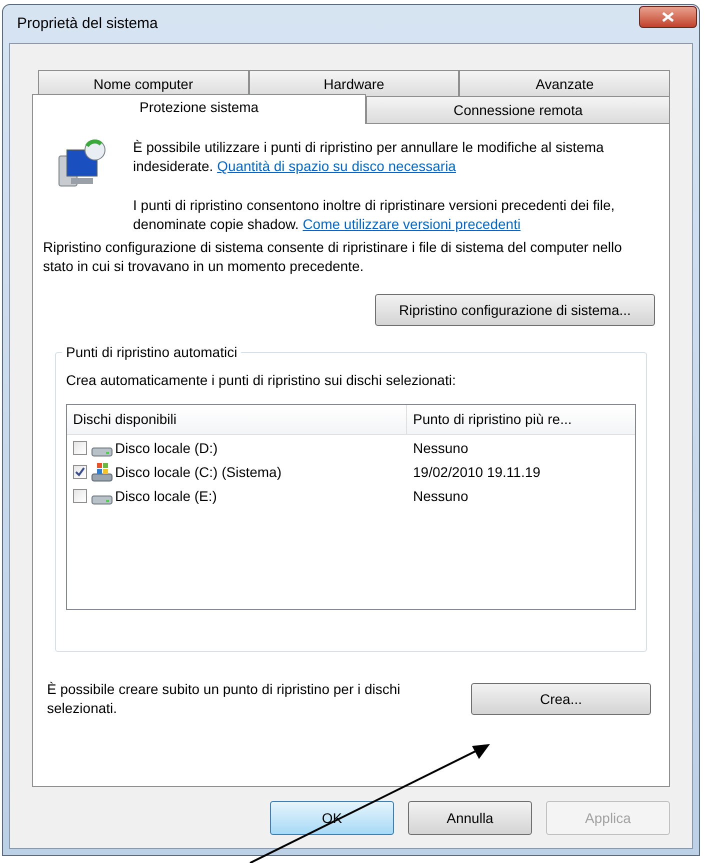 The image size is (708, 863). Describe the element at coordinates (476, 472) in the screenshot. I see `restore-point-date: 19/02/2010 19.11.19` at that location.